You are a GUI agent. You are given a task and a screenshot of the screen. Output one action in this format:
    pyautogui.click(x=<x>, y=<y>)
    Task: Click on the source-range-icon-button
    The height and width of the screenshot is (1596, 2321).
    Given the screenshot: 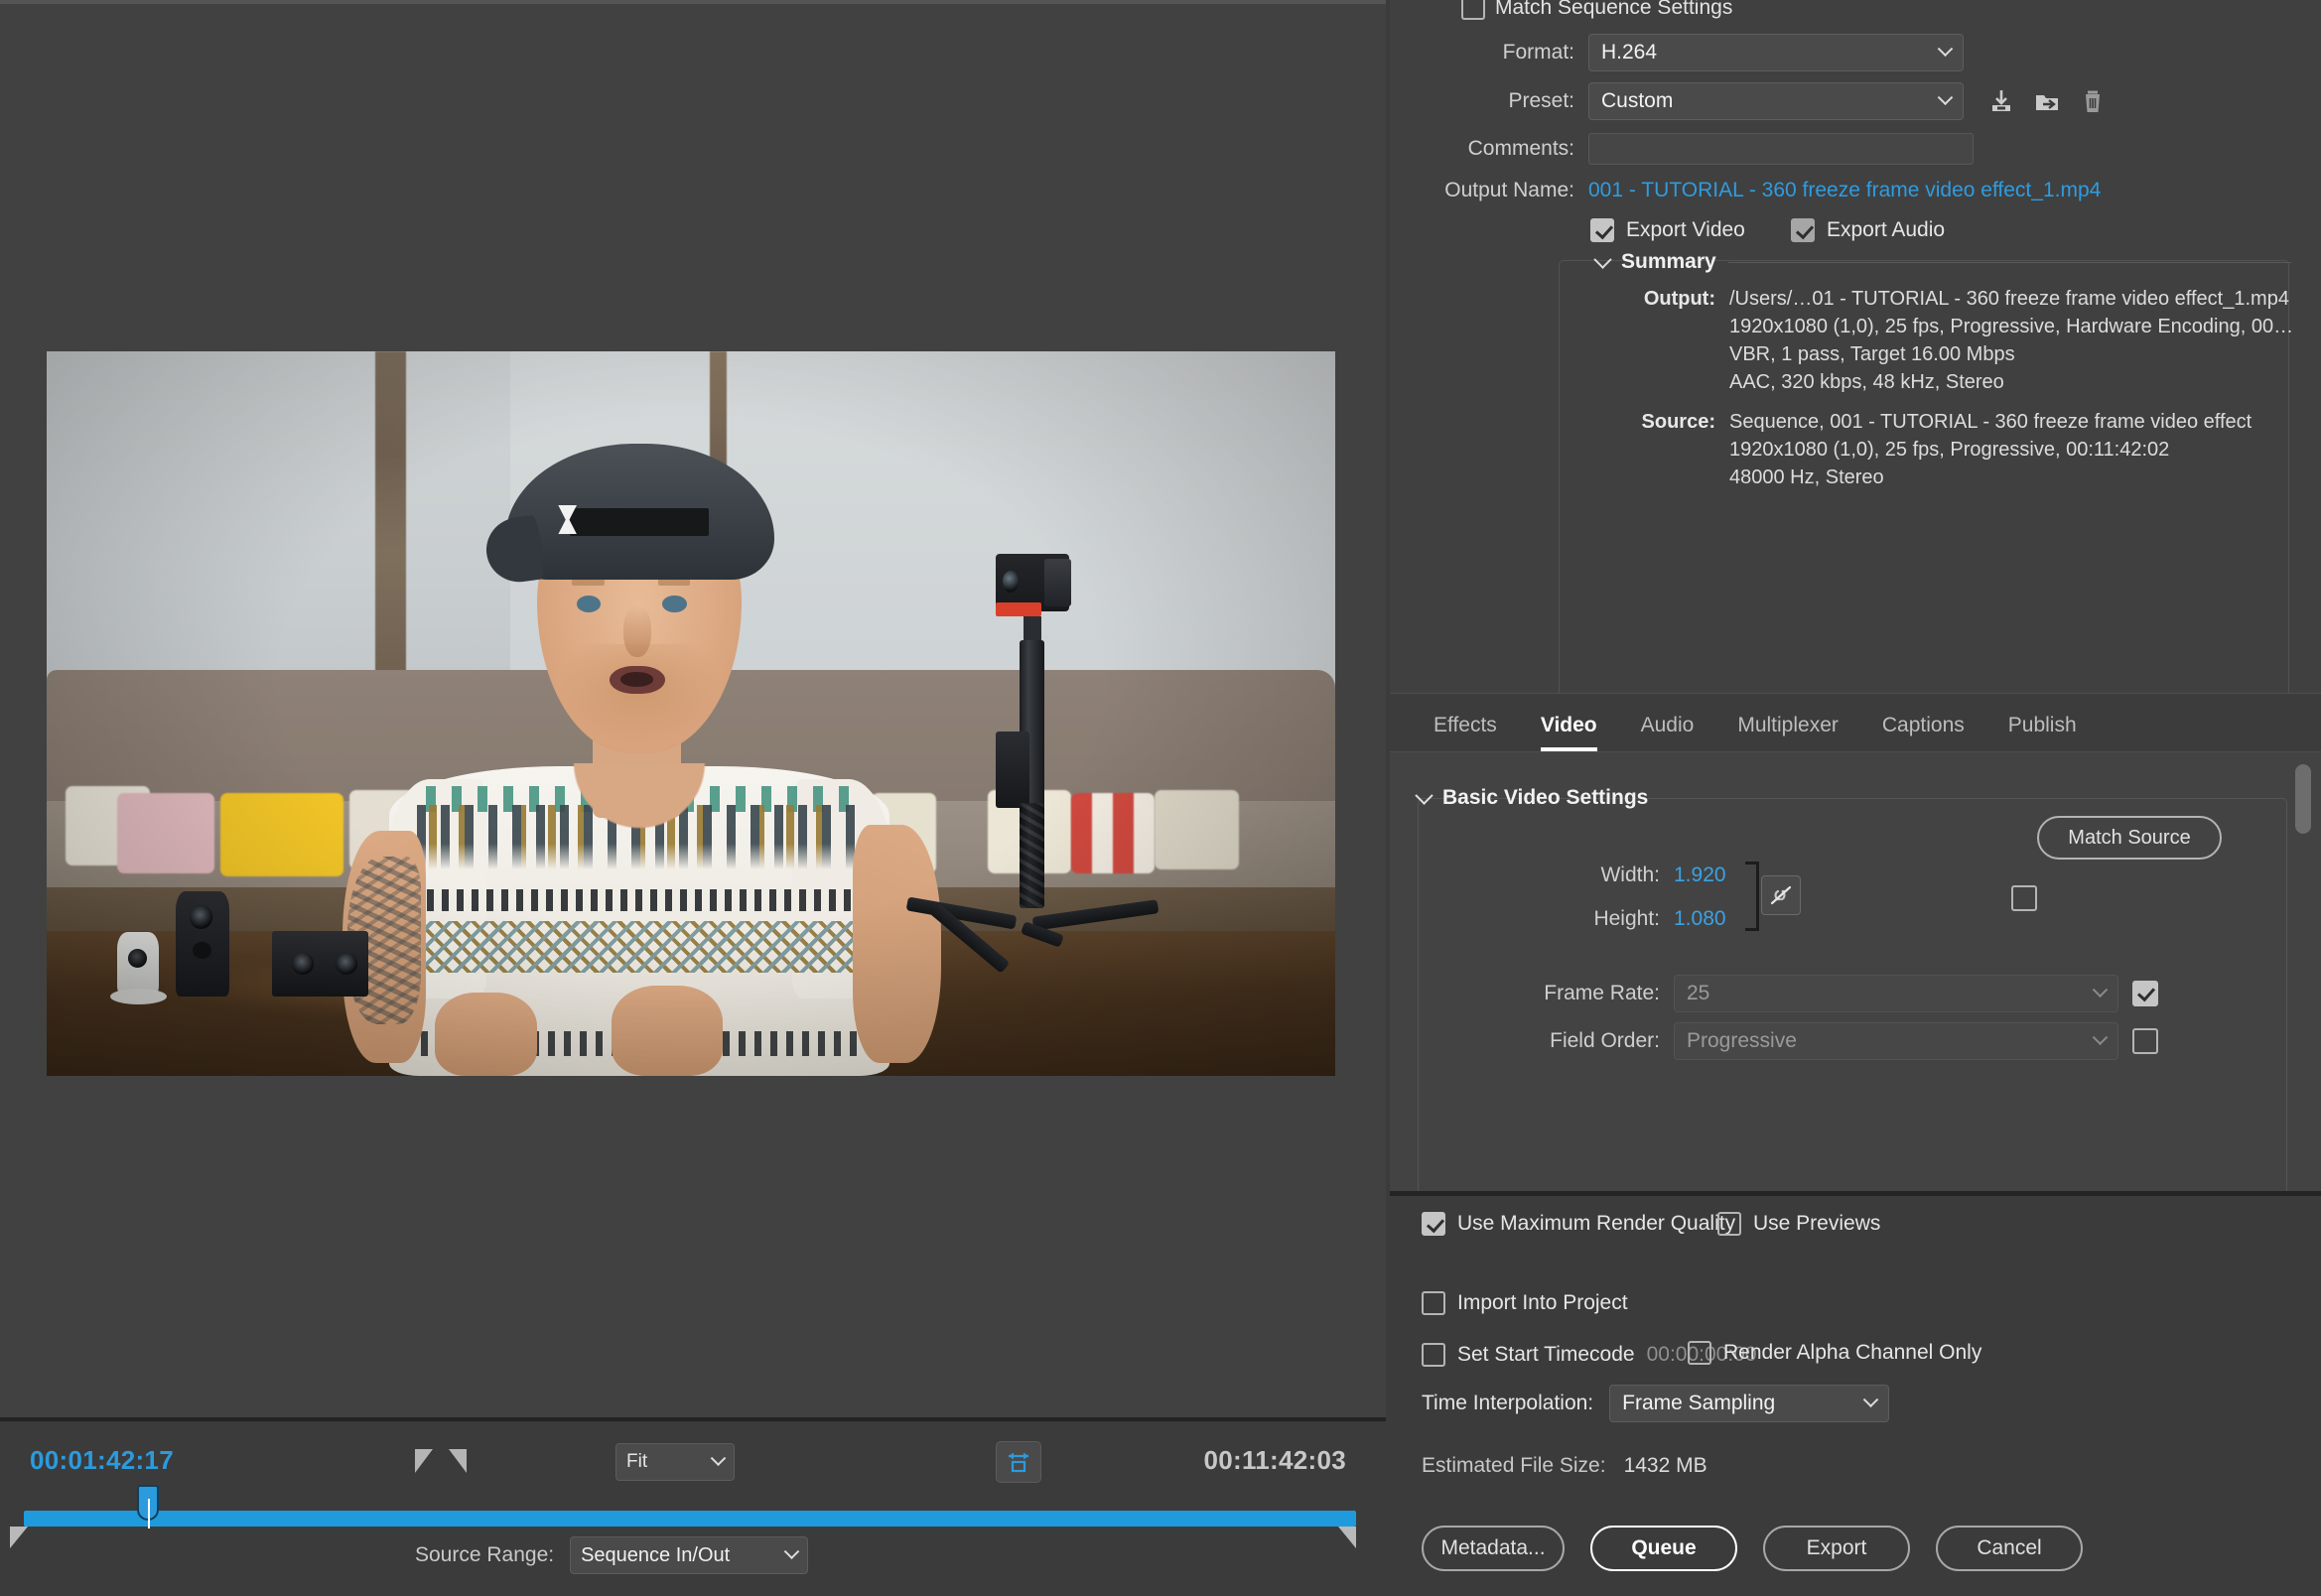 What is the action you would take?
    pyautogui.click(x=1018, y=1462)
    